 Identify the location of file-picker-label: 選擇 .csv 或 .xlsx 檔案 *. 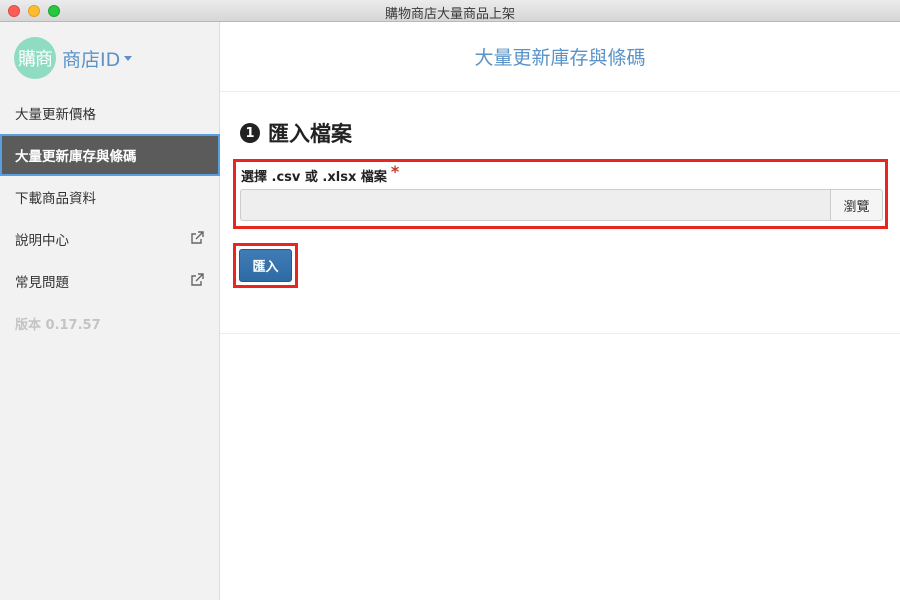
(320, 174).